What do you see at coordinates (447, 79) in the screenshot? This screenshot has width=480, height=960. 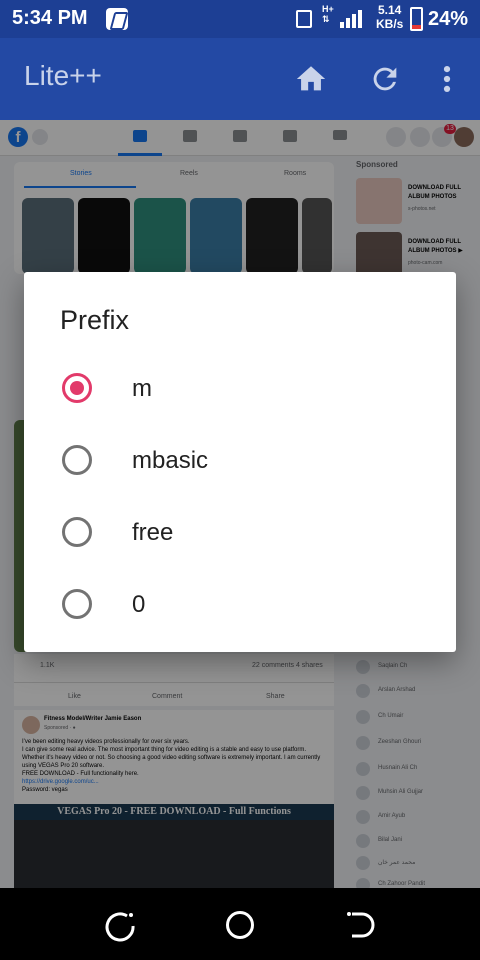 I see `more-vert-icon` at bounding box center [447, 79].